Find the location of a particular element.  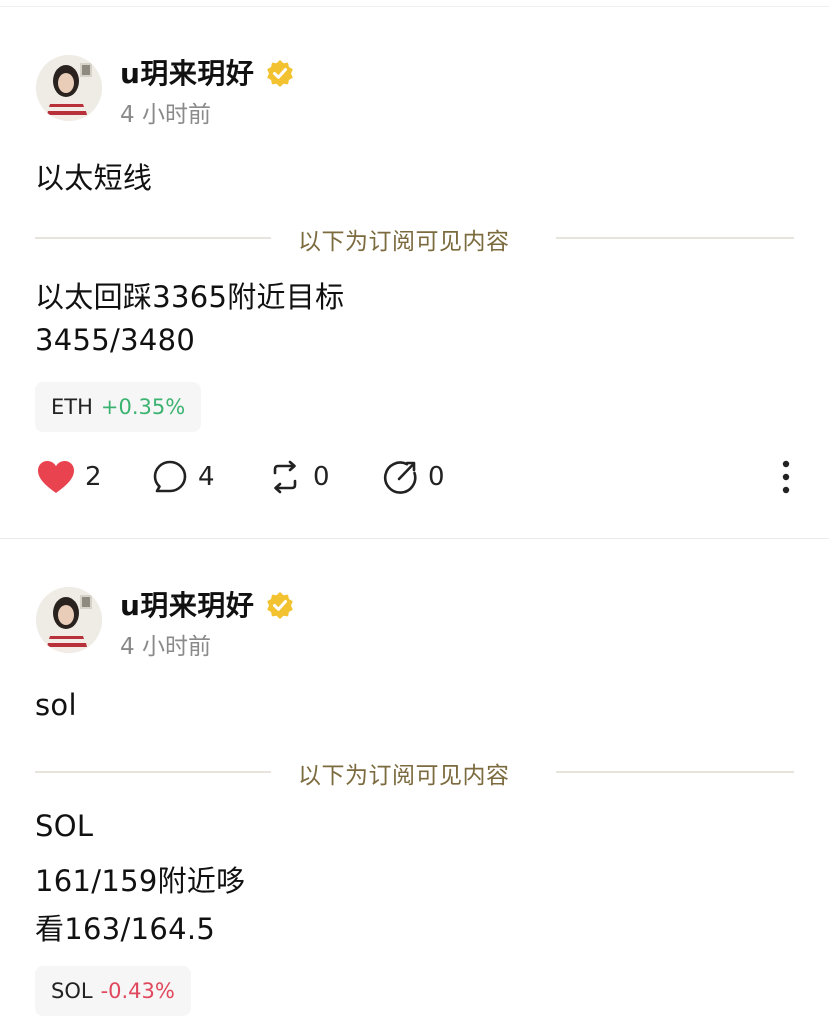

content-line: 看163/164.5 is located at coordinates (125, 929).